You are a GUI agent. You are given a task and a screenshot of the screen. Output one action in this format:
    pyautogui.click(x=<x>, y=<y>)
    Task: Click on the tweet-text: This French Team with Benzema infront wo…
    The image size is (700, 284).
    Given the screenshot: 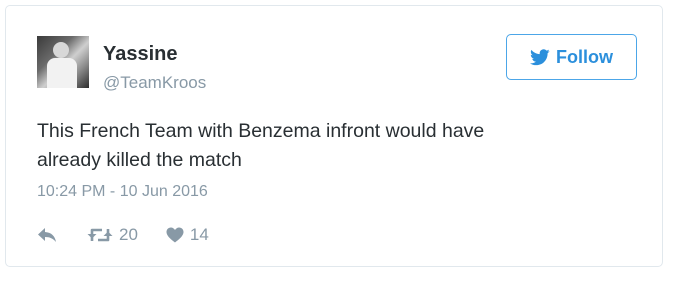 What is the action you would take?
    pyautogui.click(x=261, y=145)
    